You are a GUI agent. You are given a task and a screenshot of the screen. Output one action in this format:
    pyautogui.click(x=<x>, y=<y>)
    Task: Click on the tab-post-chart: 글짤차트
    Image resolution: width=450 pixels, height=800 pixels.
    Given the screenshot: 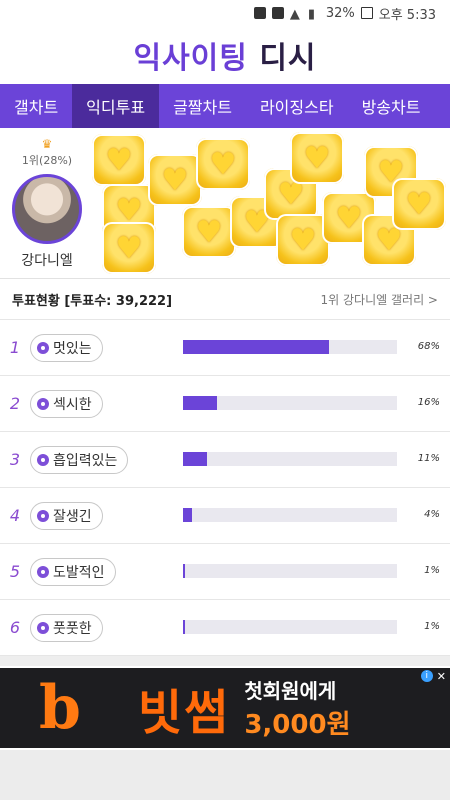 What is the action you would take?
    pyautogui.click(x=202, y=106)
    